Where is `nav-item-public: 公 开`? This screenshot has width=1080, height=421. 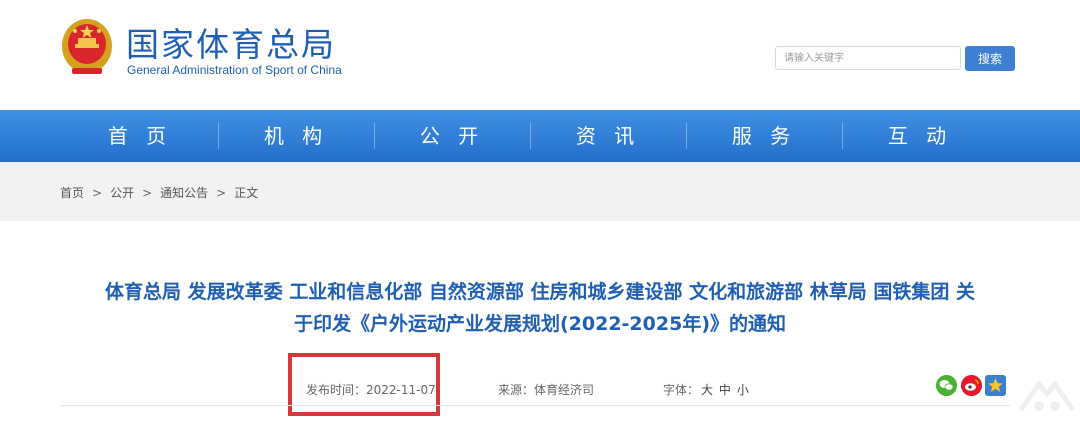 nav-item-public: 公 开 is located at coordinates (452, 136).